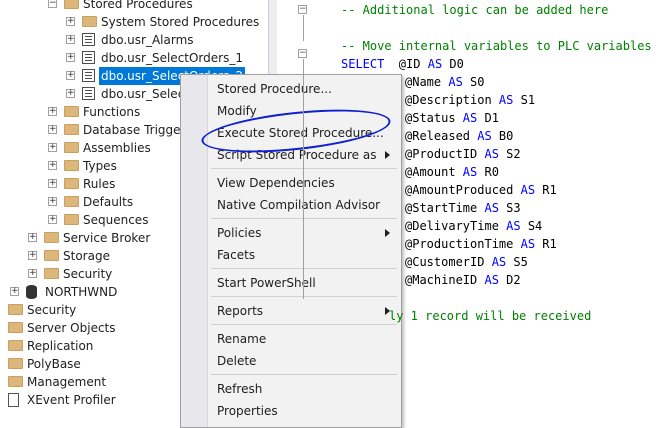  What do you see at coordinates (147, 40) in the screenshot?
I see `tree-item-label: dbo.usr_Alarms` at bounding box center [147, 40].